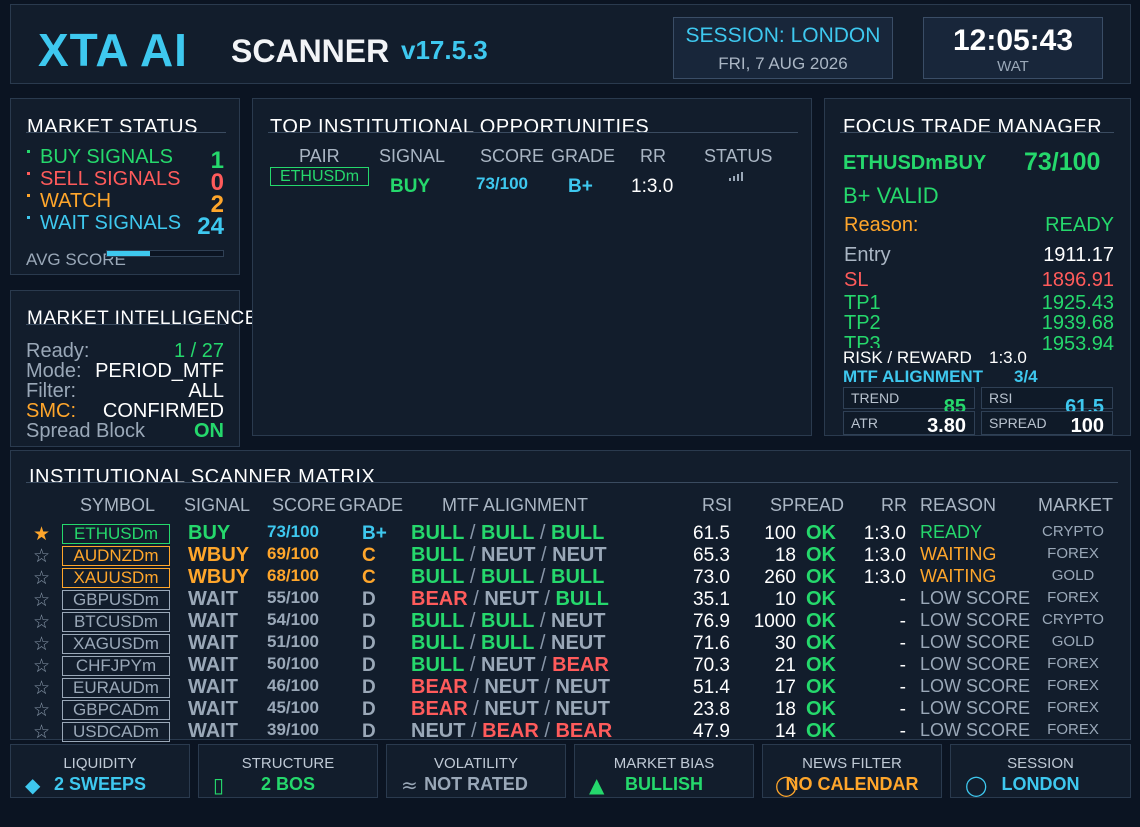 This screenshot has width=1140, height=827. I want to click on volatility-value: NOT RATED, so click(476, 784).